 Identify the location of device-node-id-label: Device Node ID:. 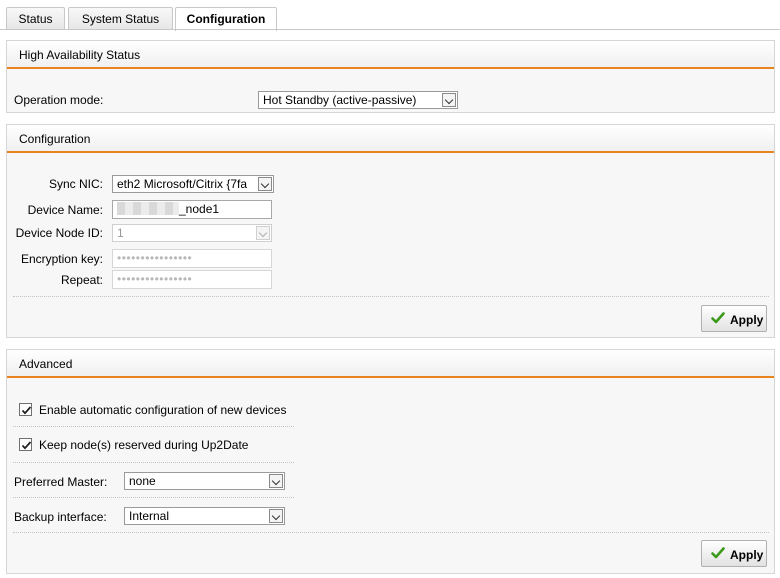
(59, 233).